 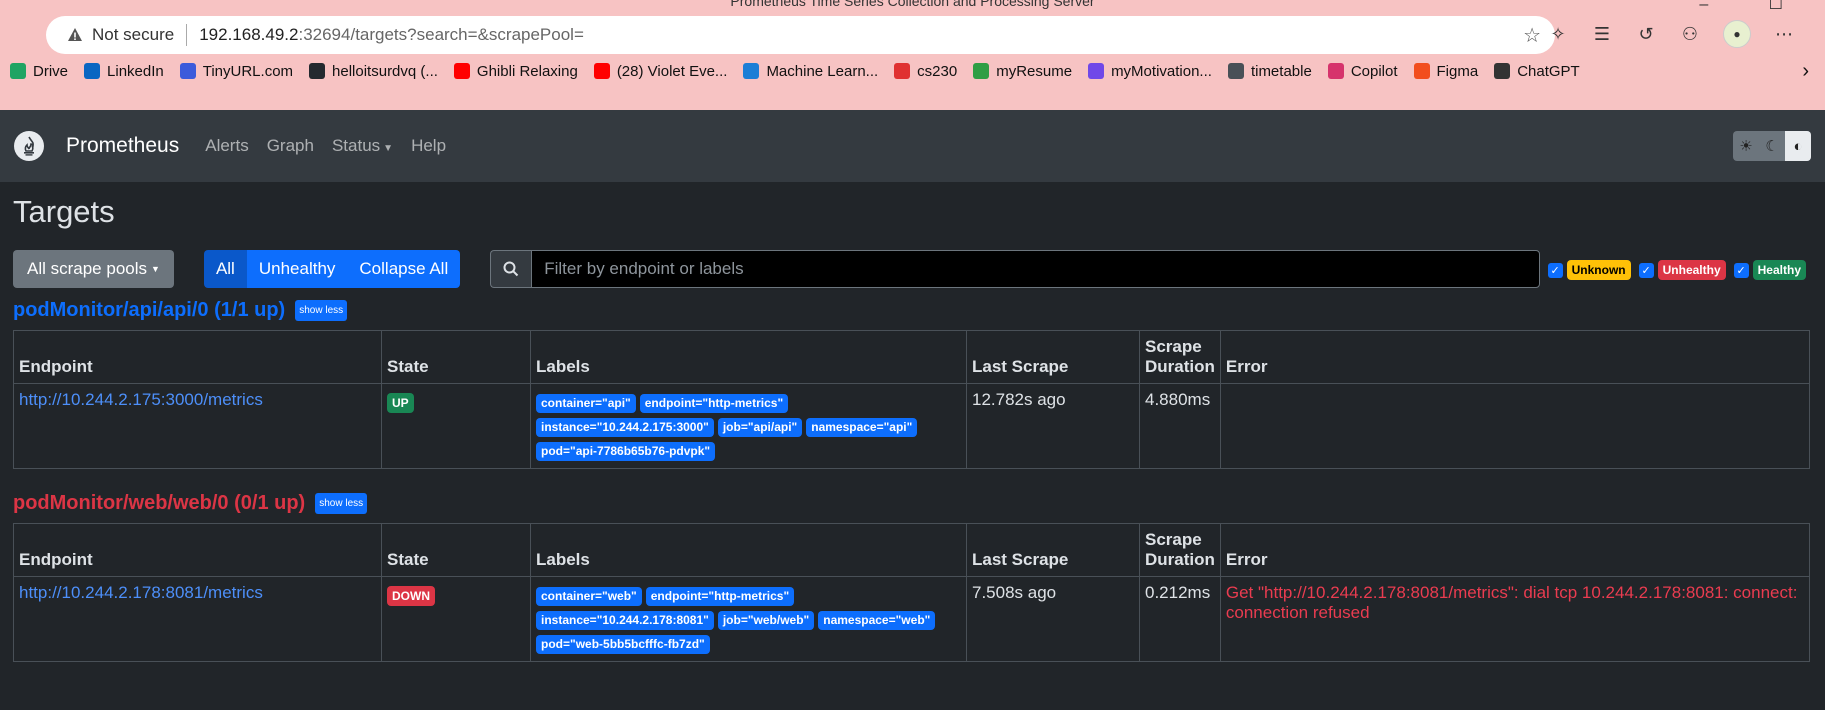 I want to click on state-badge: UP, so click(x=400, y=403).